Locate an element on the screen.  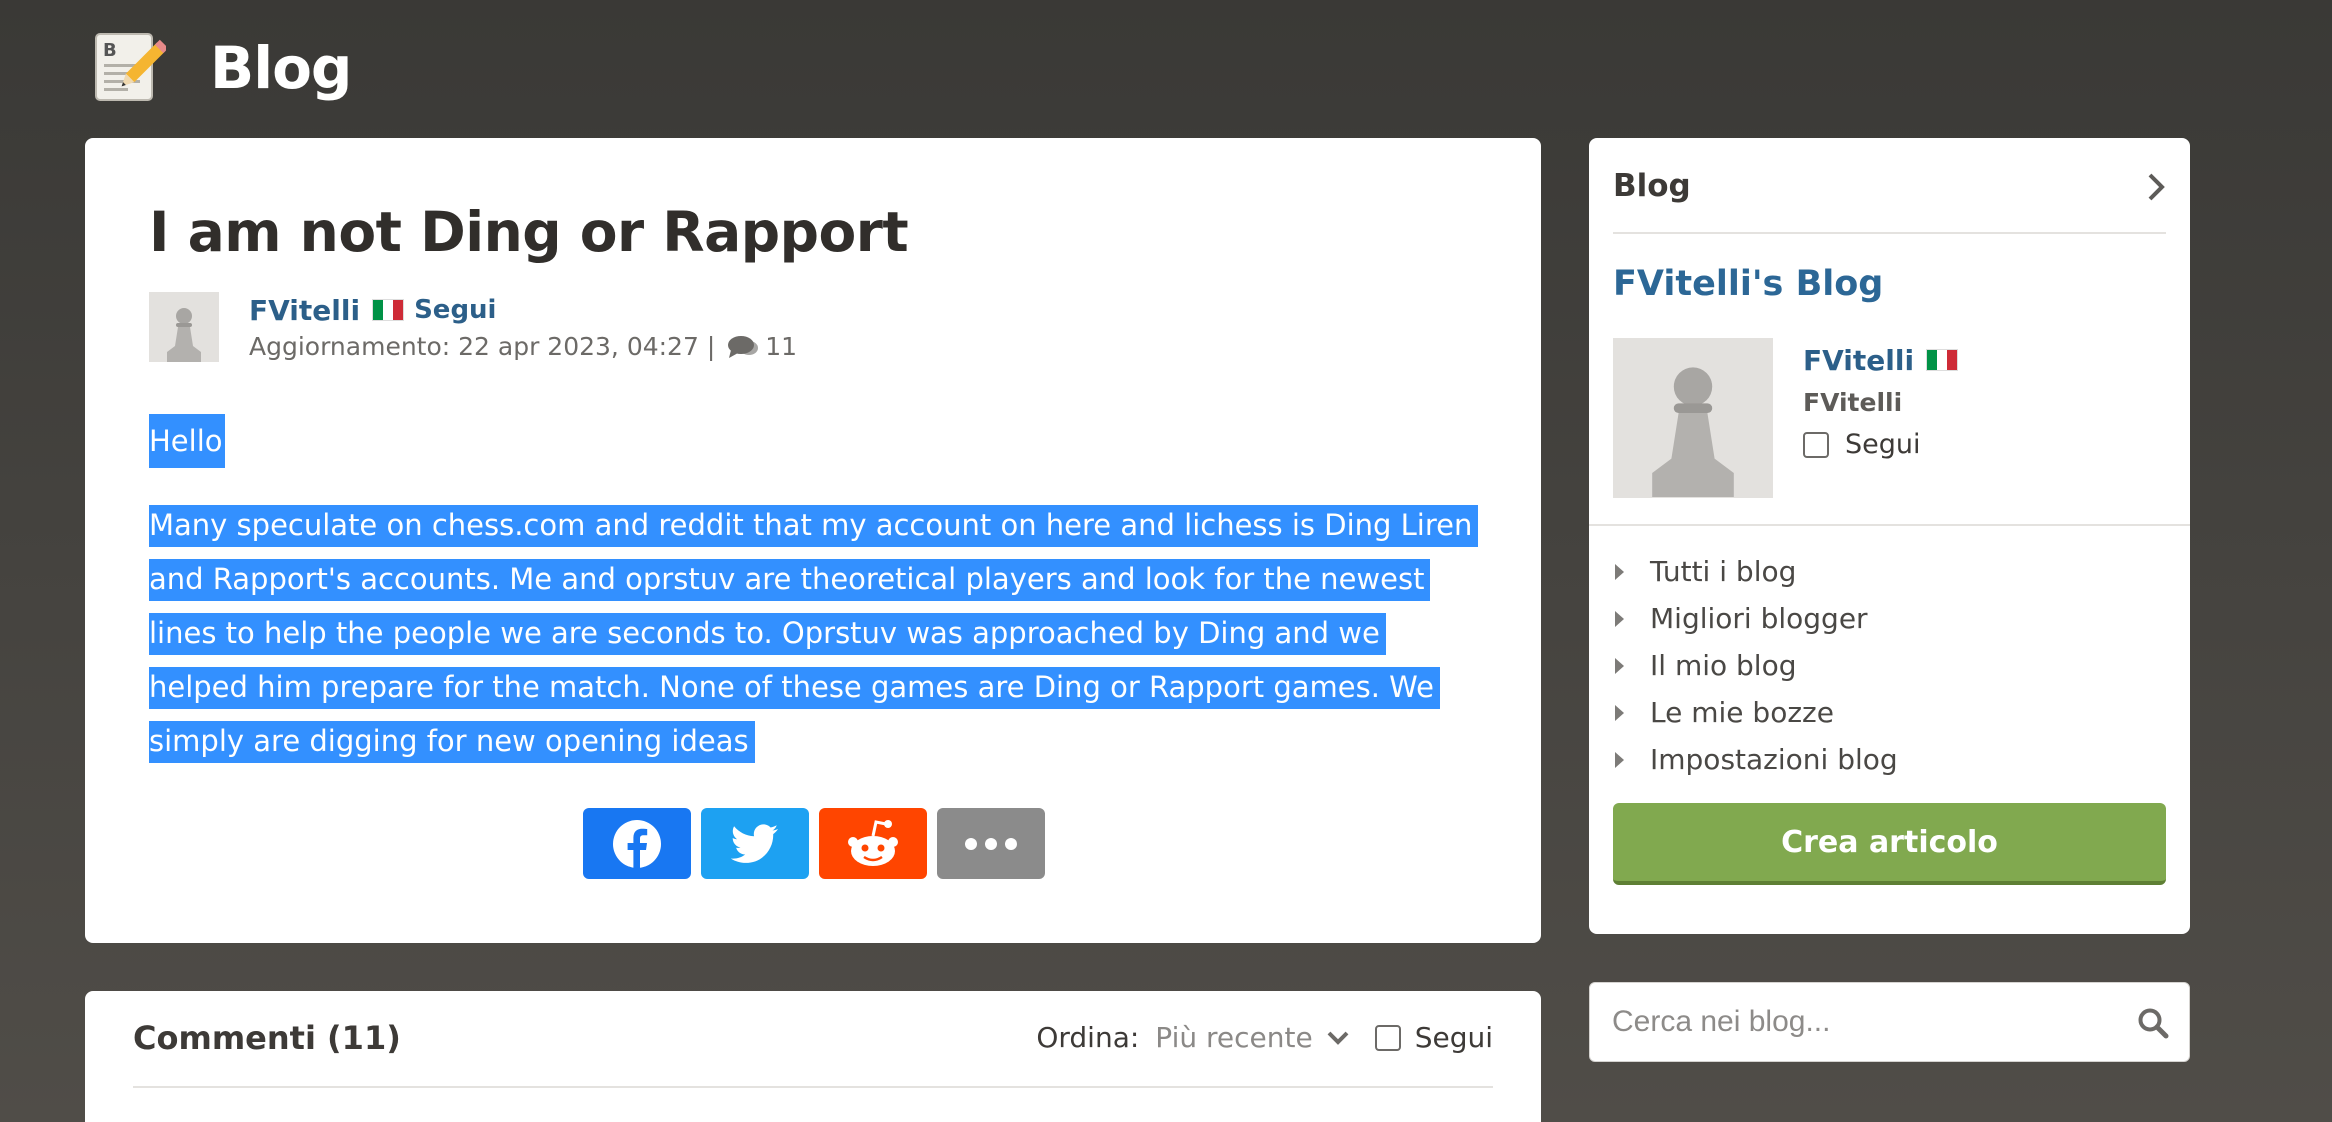
sidebar-heading: Blog is located at coordinates (1652, 186).